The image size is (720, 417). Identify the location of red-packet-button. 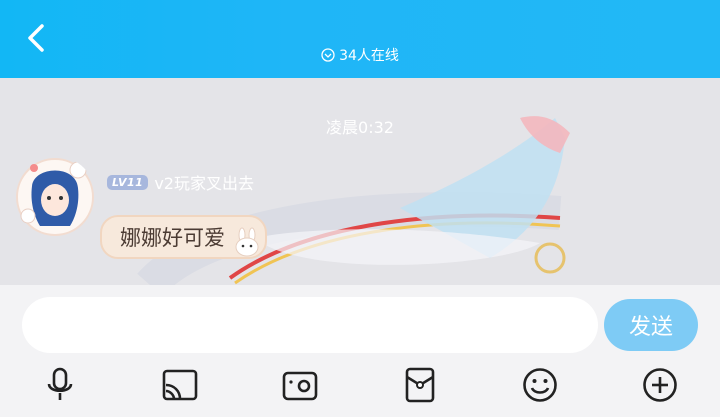
(420, 385).